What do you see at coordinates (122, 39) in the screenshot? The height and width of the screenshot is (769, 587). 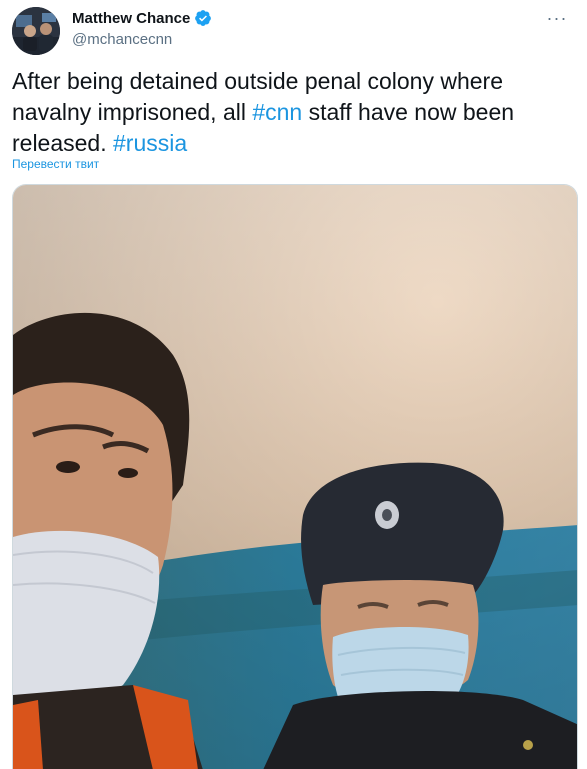 I see `author-handle: @mchancecnn` at bounding box center [122, 39].